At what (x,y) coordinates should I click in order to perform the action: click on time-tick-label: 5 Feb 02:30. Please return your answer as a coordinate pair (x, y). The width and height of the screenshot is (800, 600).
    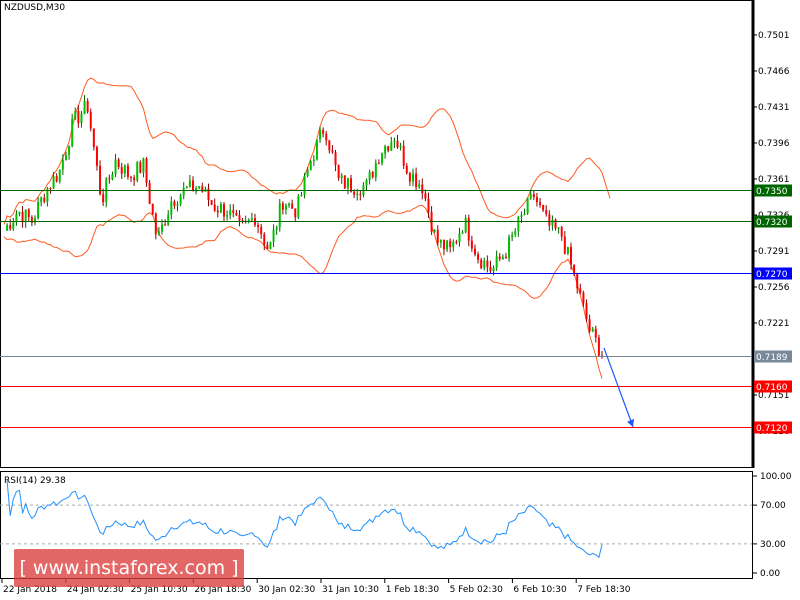
    Looking at the image, I should click on (477, 590).